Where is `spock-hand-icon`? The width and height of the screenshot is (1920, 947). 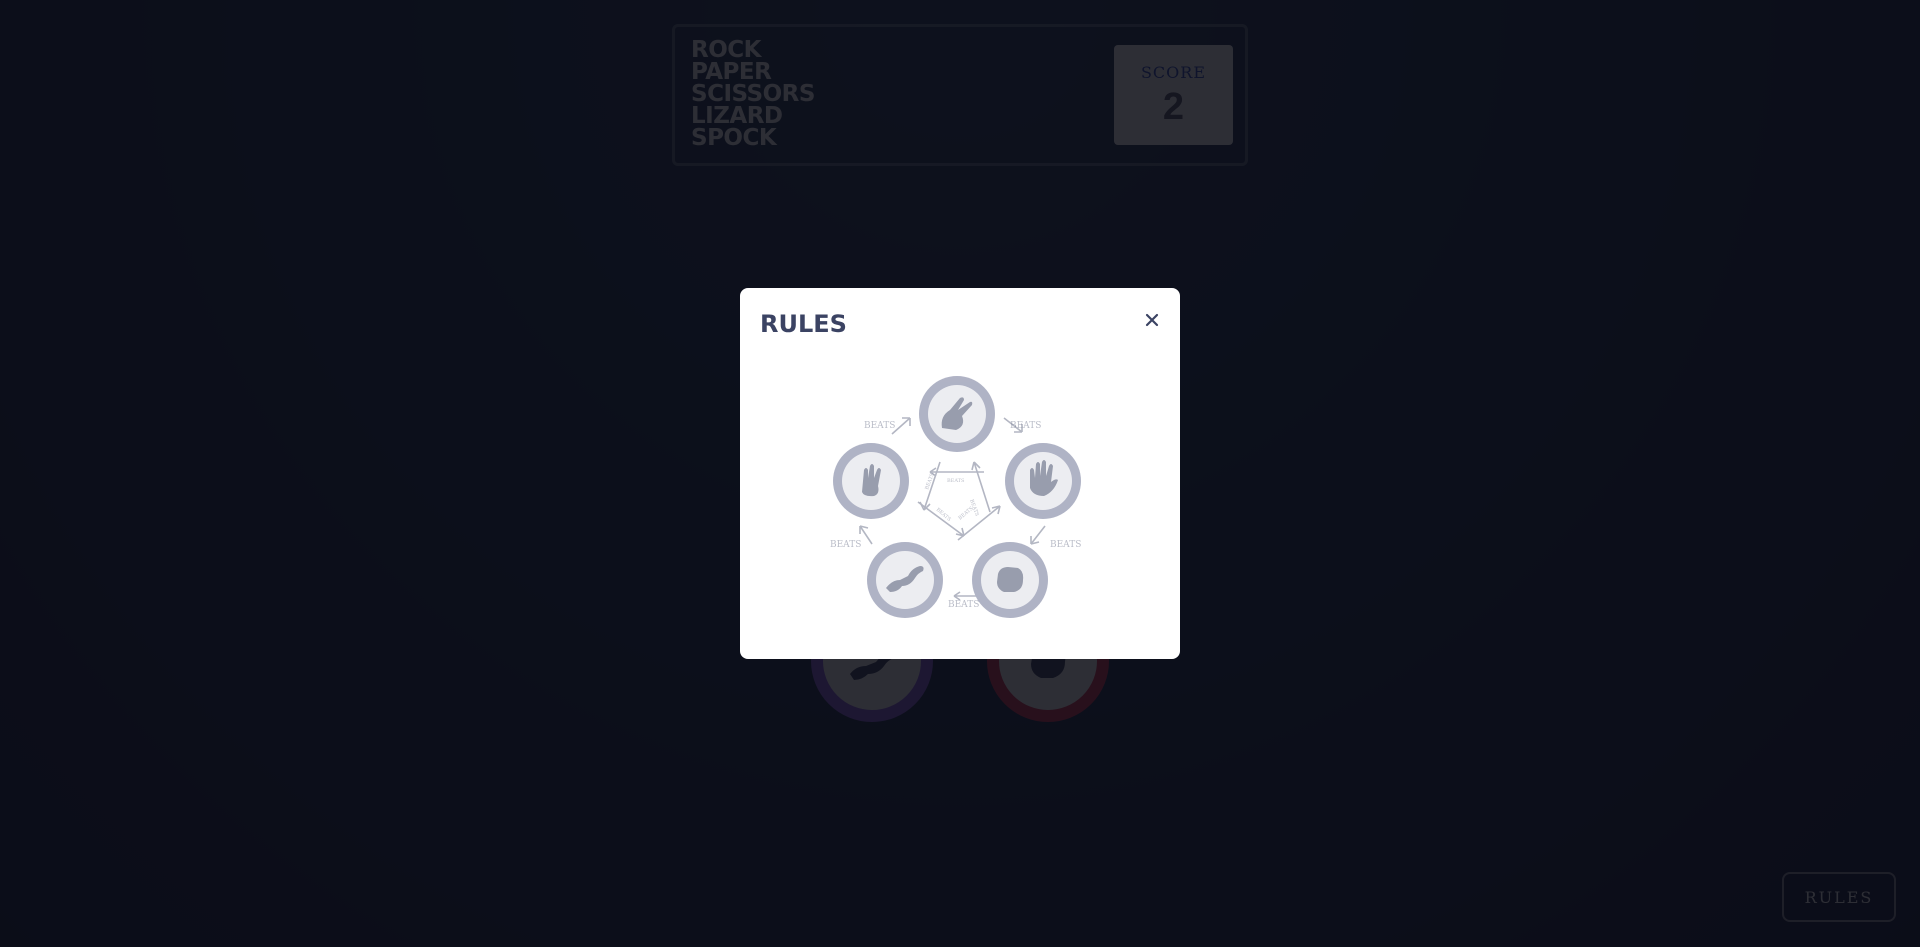 spock-hand-icon is located at coordinates (871, 480).